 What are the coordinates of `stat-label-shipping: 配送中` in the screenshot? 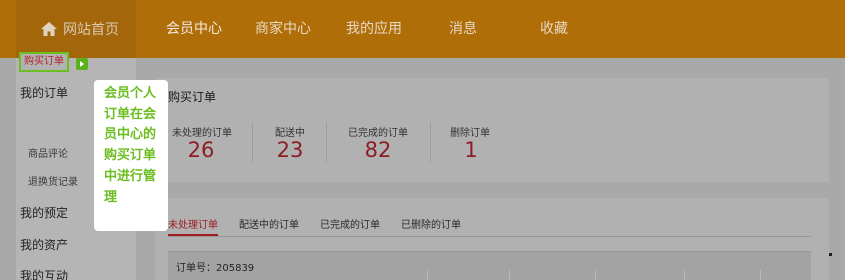 It's located at (290, 133).